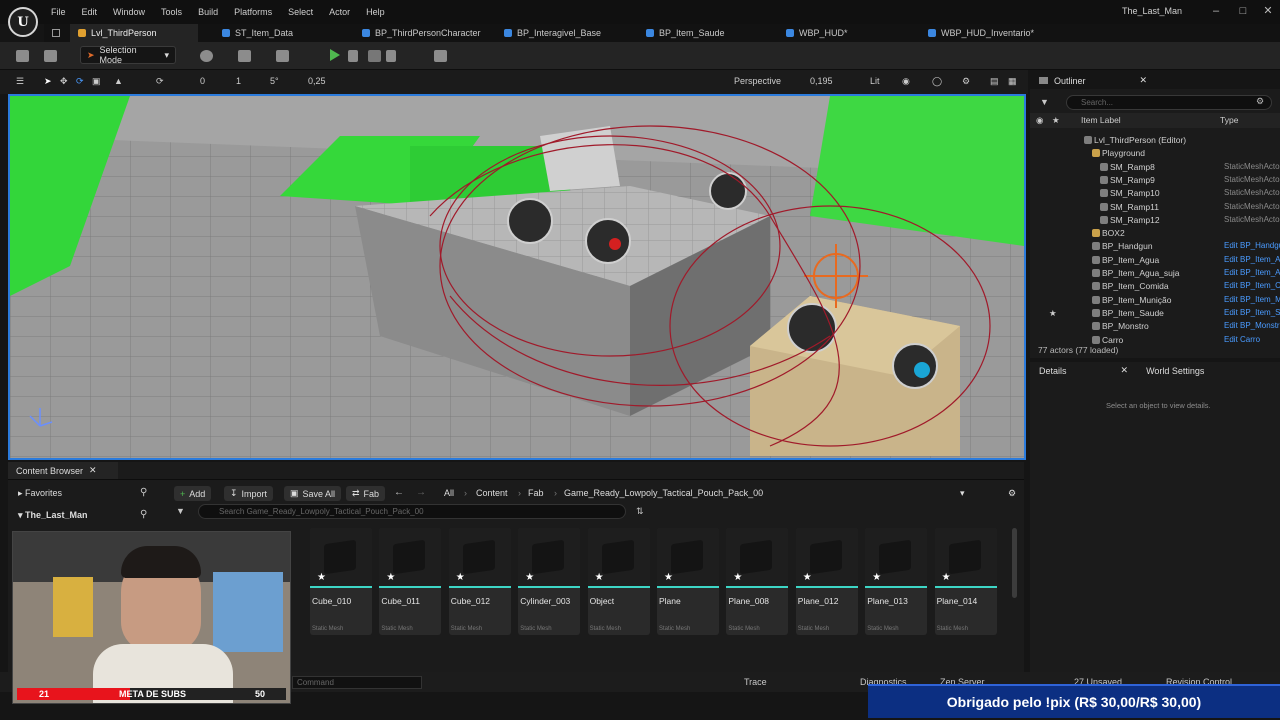  What do you see at coordinates (449, 493) in the screenshot?
I see `breadcrumb-all: All` at bounding box center [449, 493].